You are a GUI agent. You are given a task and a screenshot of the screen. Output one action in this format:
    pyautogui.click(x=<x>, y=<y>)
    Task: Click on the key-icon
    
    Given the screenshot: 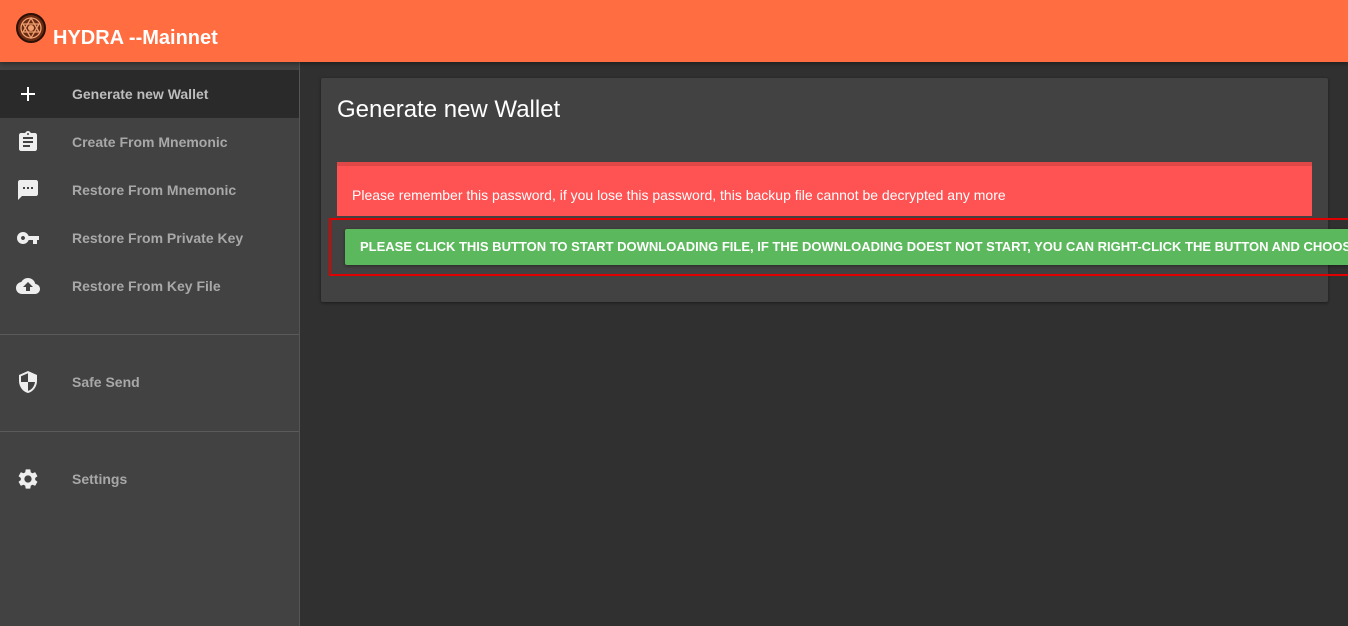 What is the action you would take?
    pyautogui.click(x=28, y=238)
    